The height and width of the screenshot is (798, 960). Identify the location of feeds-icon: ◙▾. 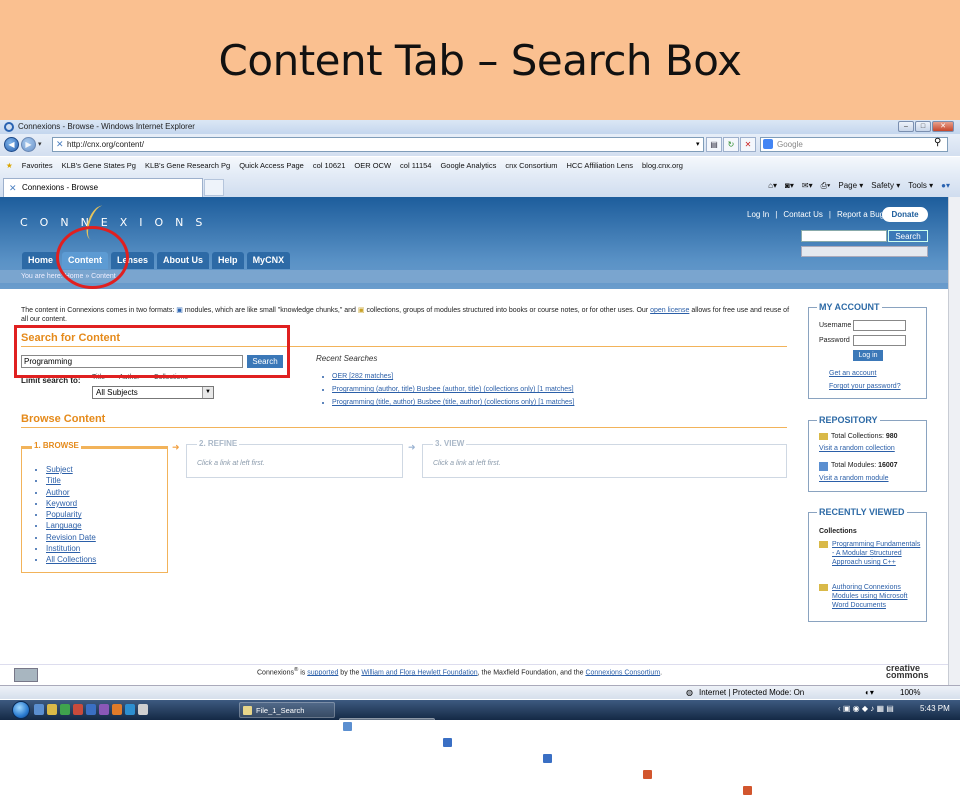
(789, 186).